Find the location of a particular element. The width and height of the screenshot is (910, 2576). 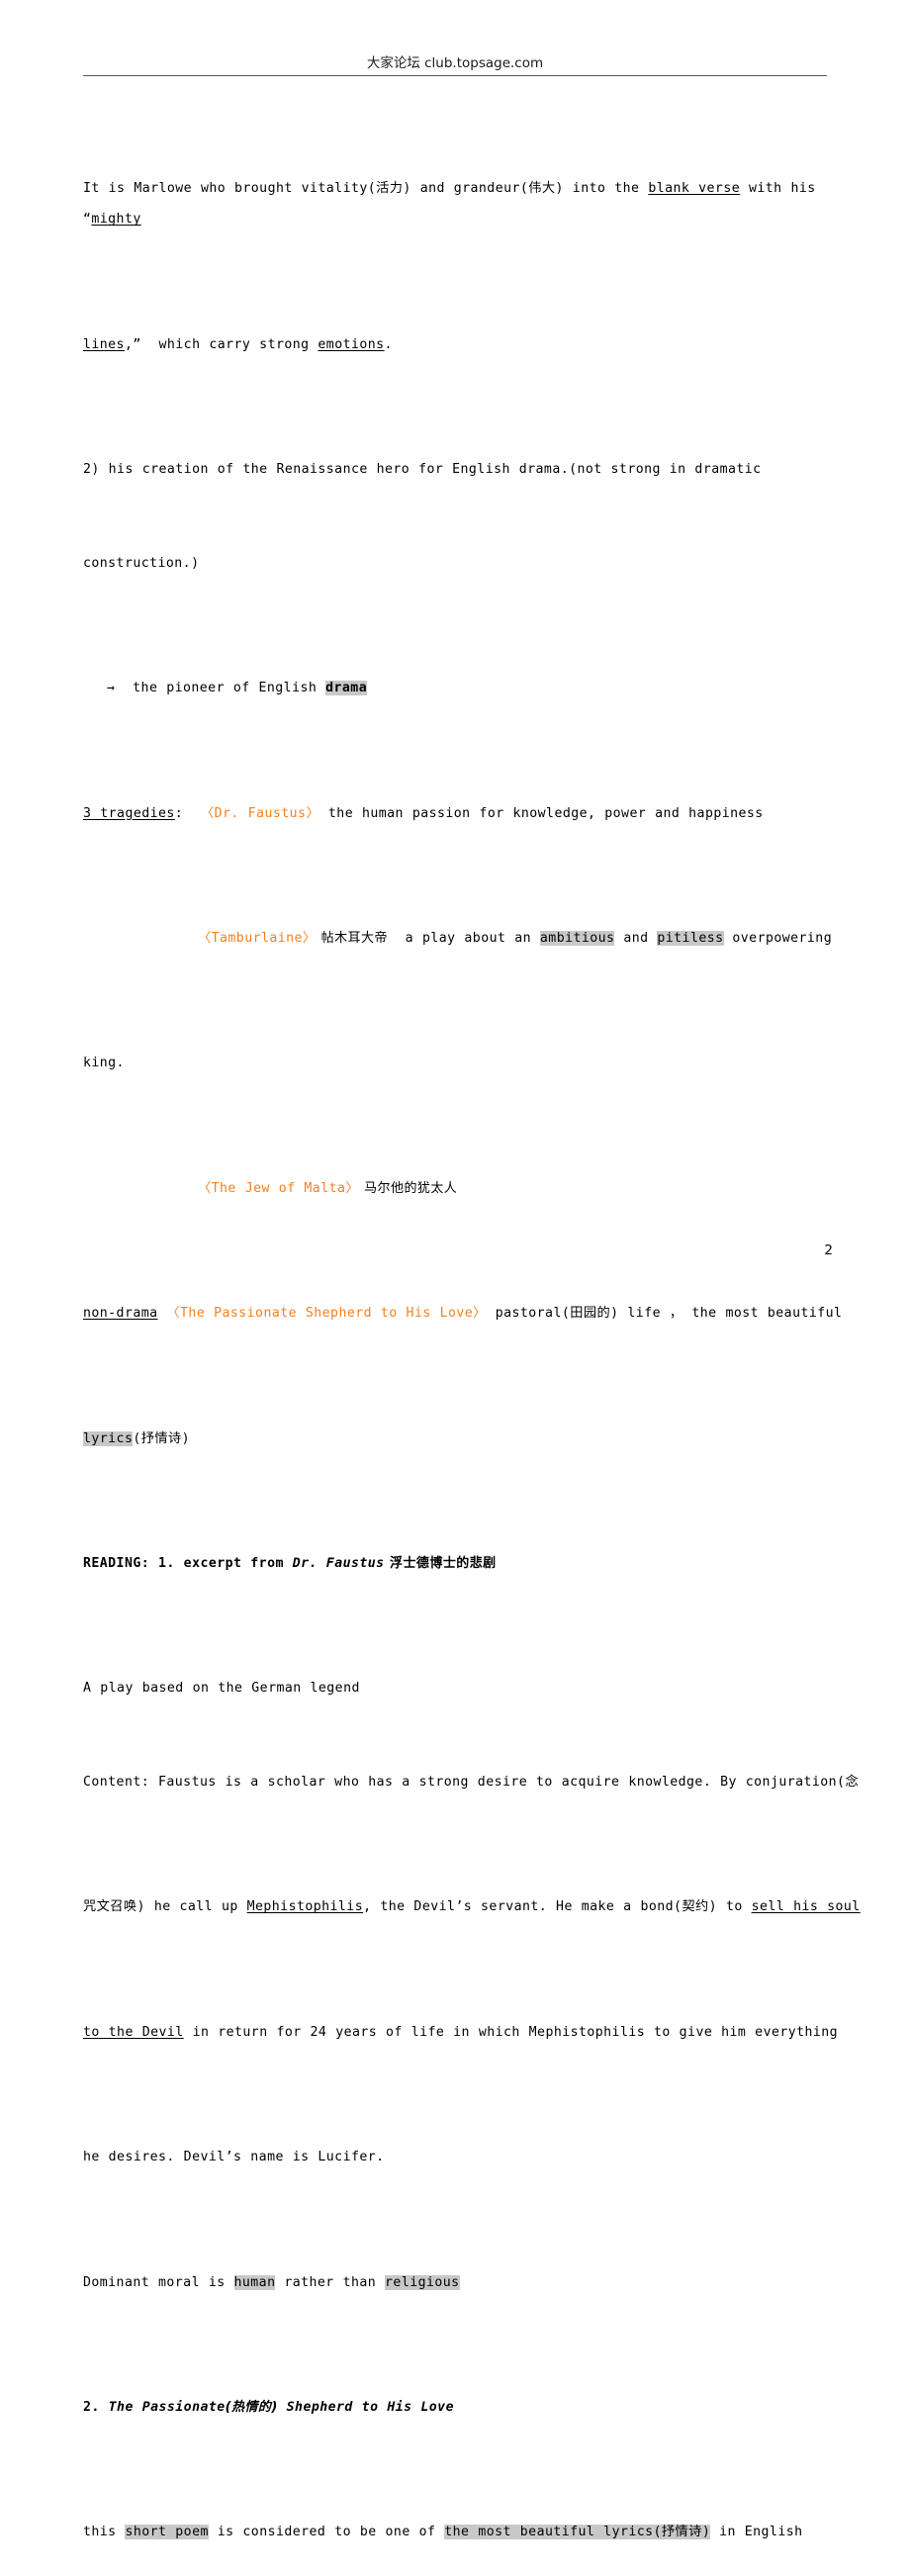

title-jew-of-malta: 〈The Jew of Malta〉 is located at coordinates (279, 1188).